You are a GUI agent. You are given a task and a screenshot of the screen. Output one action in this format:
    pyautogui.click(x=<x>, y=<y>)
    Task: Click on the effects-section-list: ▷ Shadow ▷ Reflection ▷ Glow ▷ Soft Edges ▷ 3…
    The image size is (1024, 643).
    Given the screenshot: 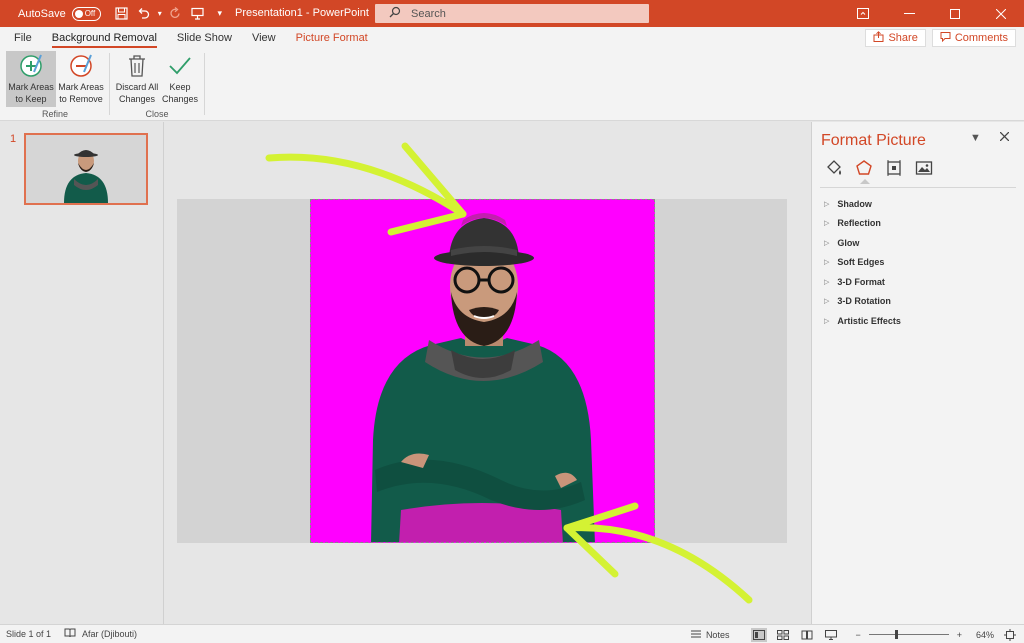 What is the action you would take?
    pyautogui.click(x=862, y=262)
    